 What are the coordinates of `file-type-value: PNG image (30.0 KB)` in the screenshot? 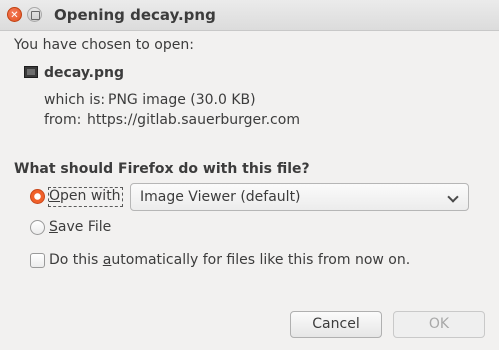 It's located at (182, 100).